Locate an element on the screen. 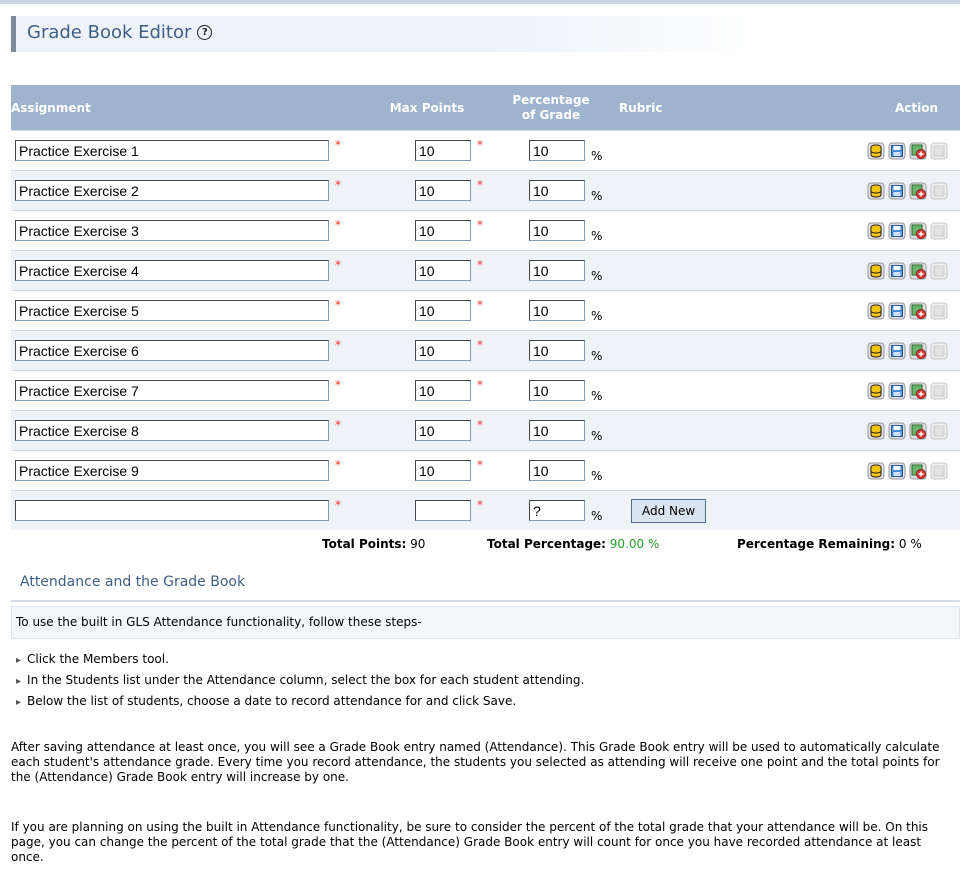  new-assignment-name-input is located at coordinates (172, 510).